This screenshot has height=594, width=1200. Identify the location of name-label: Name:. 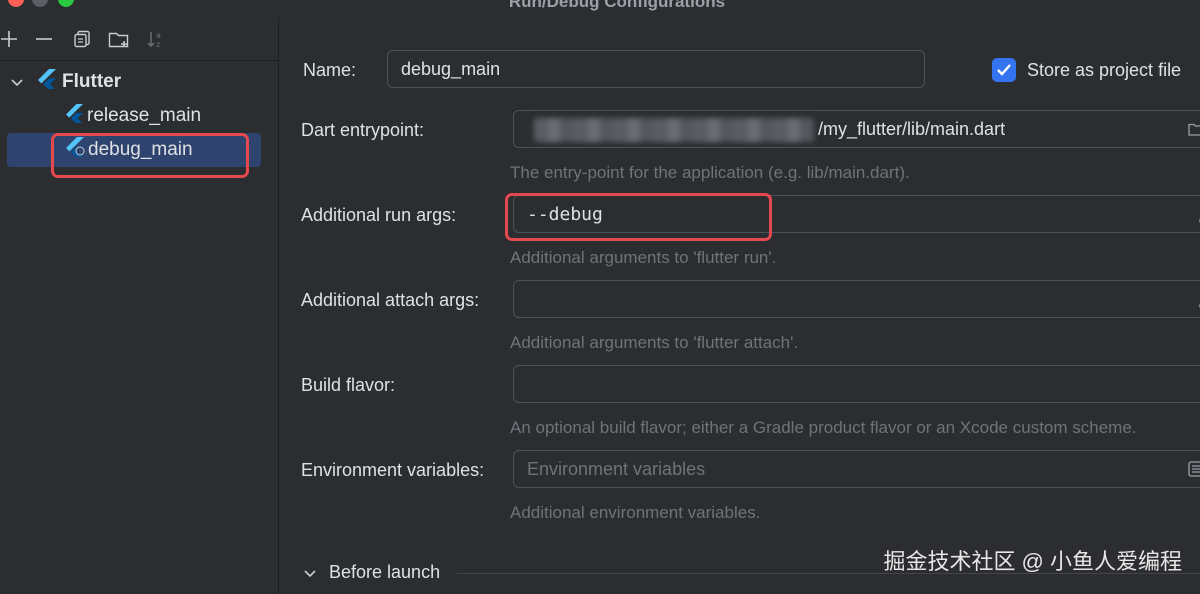
(330, 70).